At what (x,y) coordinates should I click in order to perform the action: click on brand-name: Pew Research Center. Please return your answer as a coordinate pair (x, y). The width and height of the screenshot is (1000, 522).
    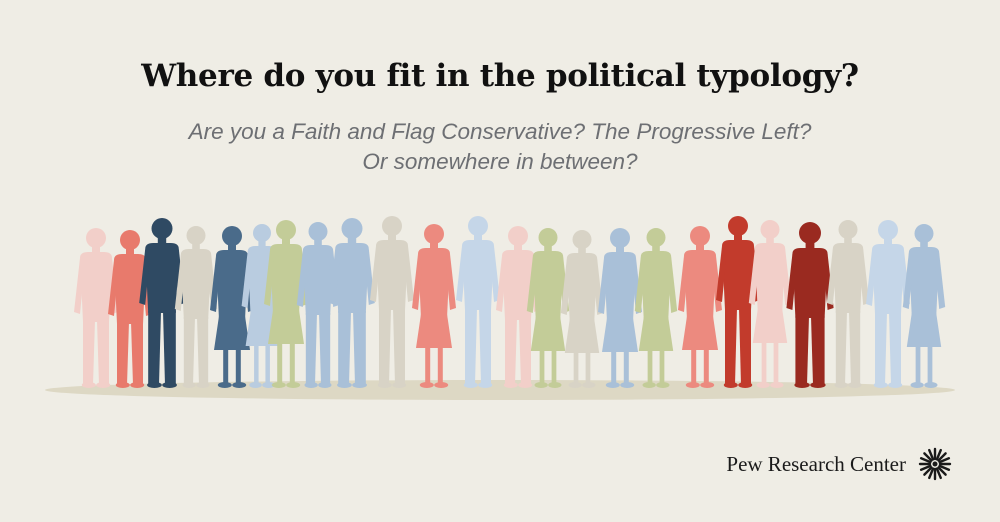
    Looking at the image, I should click on (816, 463).